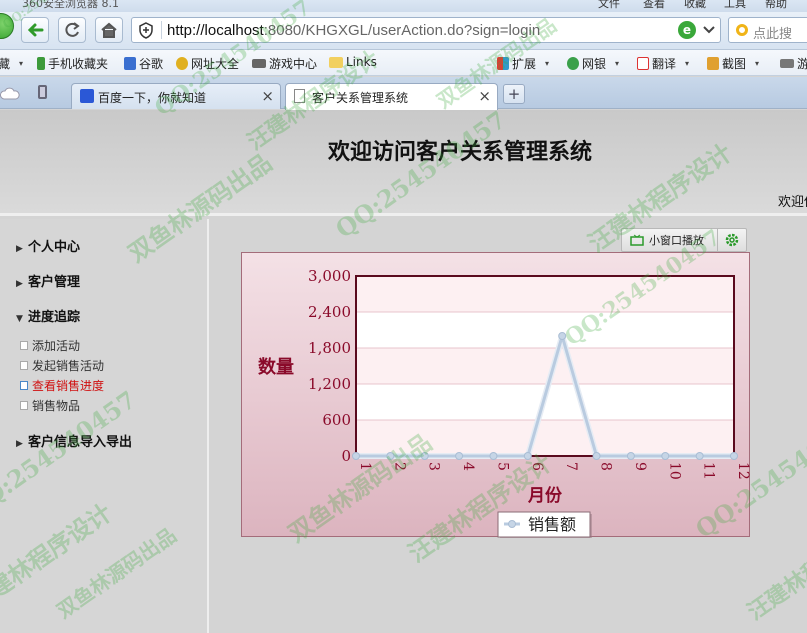  Describe the element at coordinates (434, 466) in the screenshot. I see `x-tick-label: 3` at that location.